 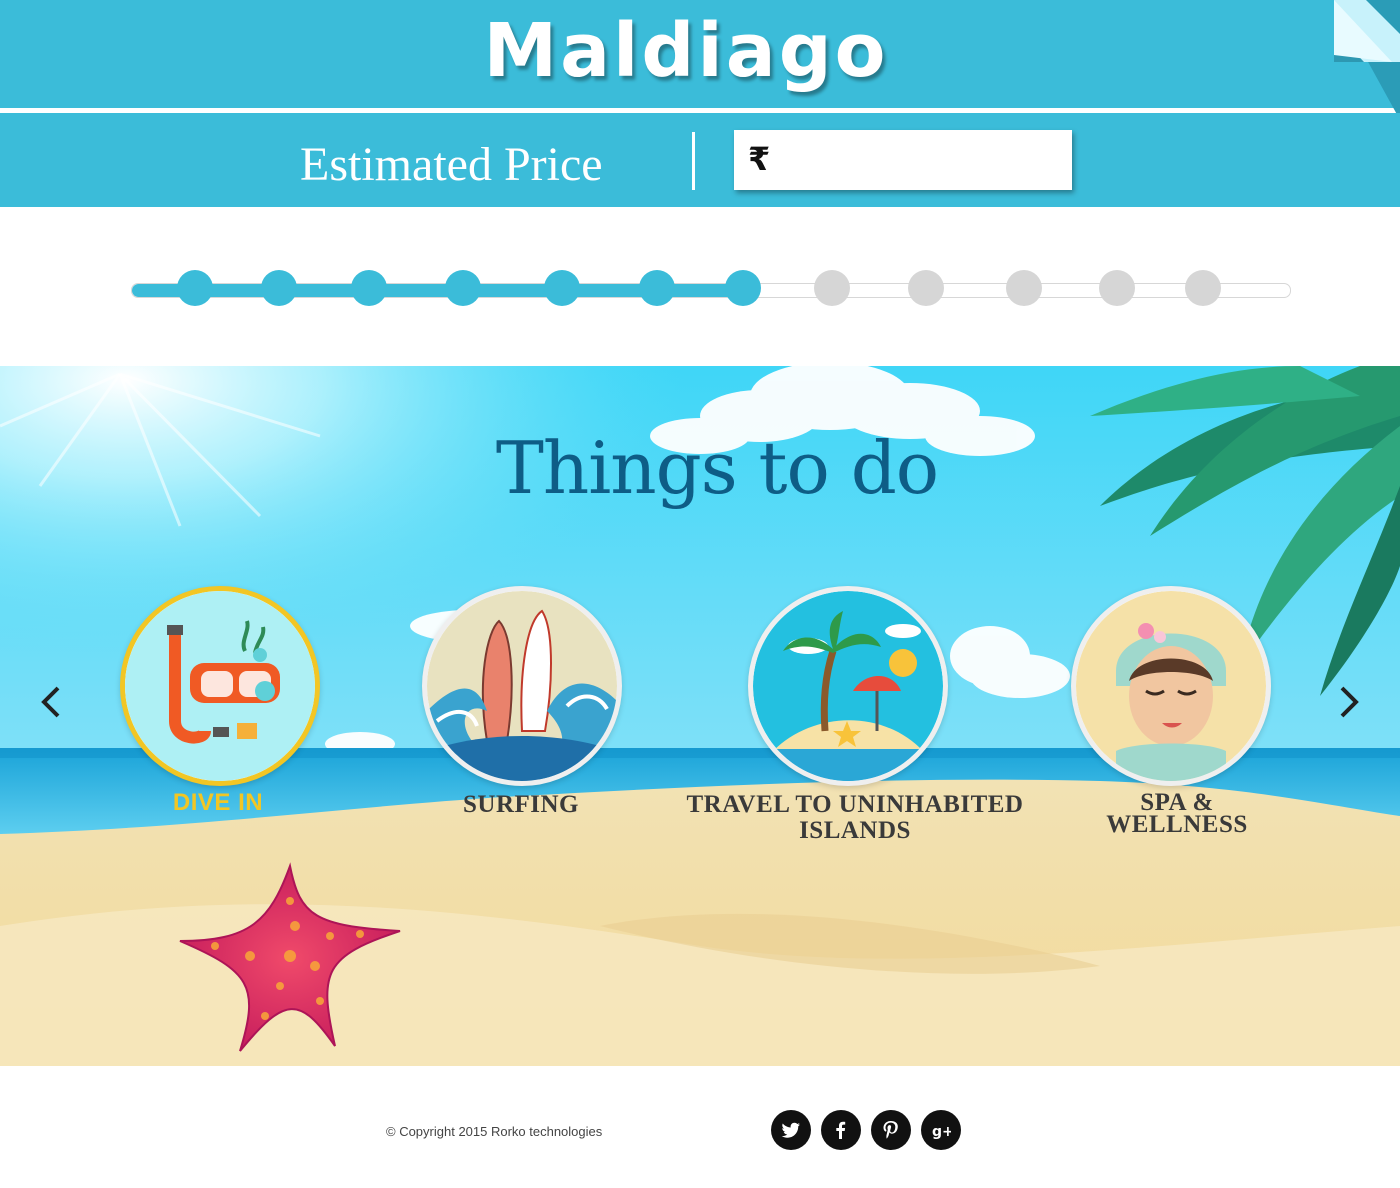 What do you see at coordinates (1367, 60) in the screenshot?
I see `page-fold-corner` at bounding box center [1367, 60].